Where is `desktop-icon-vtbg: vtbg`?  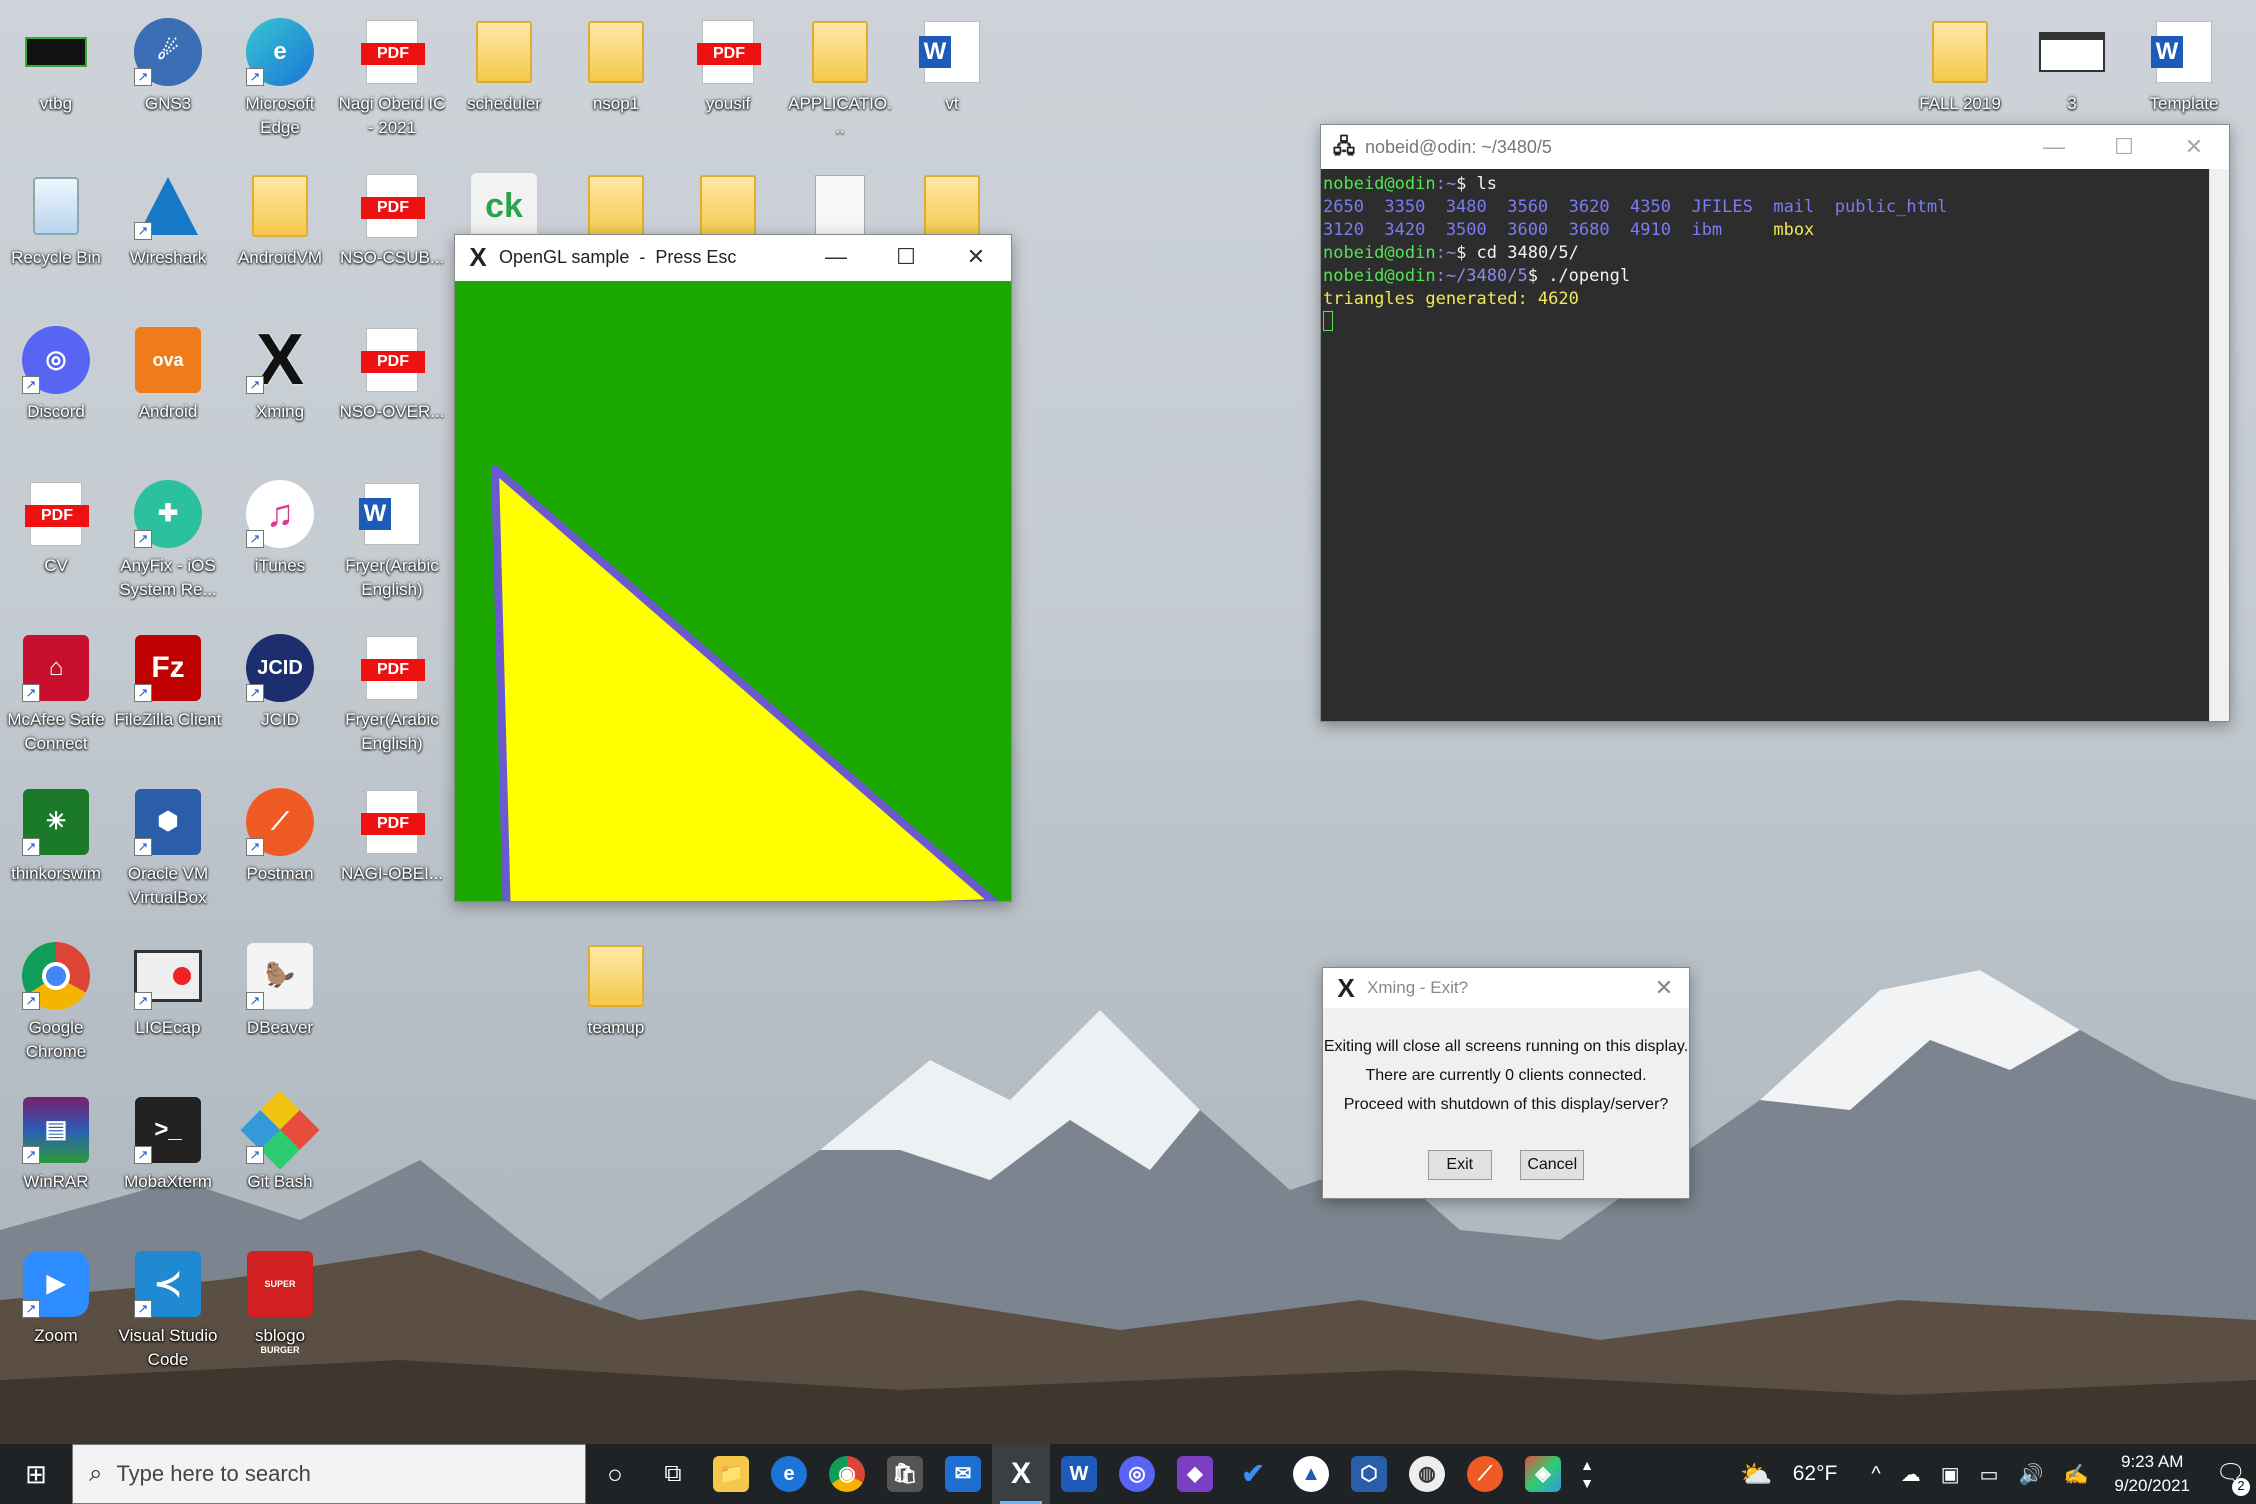
desktop-icon-vtbg: vtbg is located at coordinates (56, 63).